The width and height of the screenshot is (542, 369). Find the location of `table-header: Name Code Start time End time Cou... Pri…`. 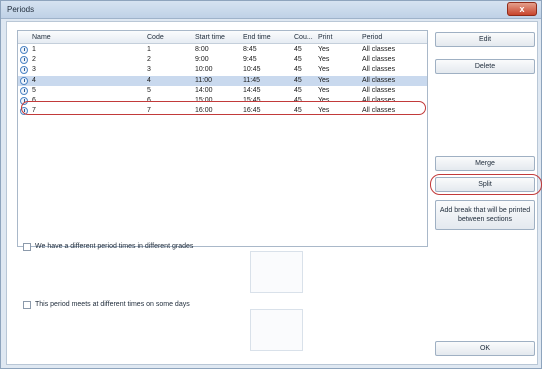

table-header: Name Code Start time End time Cou... Pri… is located at coordinates (222, 37).